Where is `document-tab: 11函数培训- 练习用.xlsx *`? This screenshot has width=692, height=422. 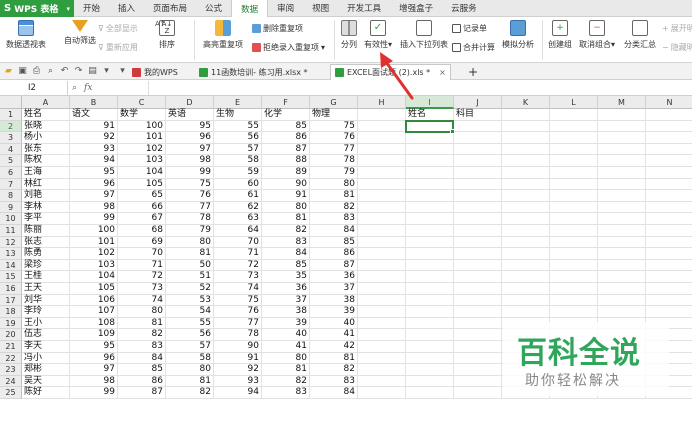
document-tab: 11函数培训- 练习用.xlsx * is located at coordinates (253, 72).